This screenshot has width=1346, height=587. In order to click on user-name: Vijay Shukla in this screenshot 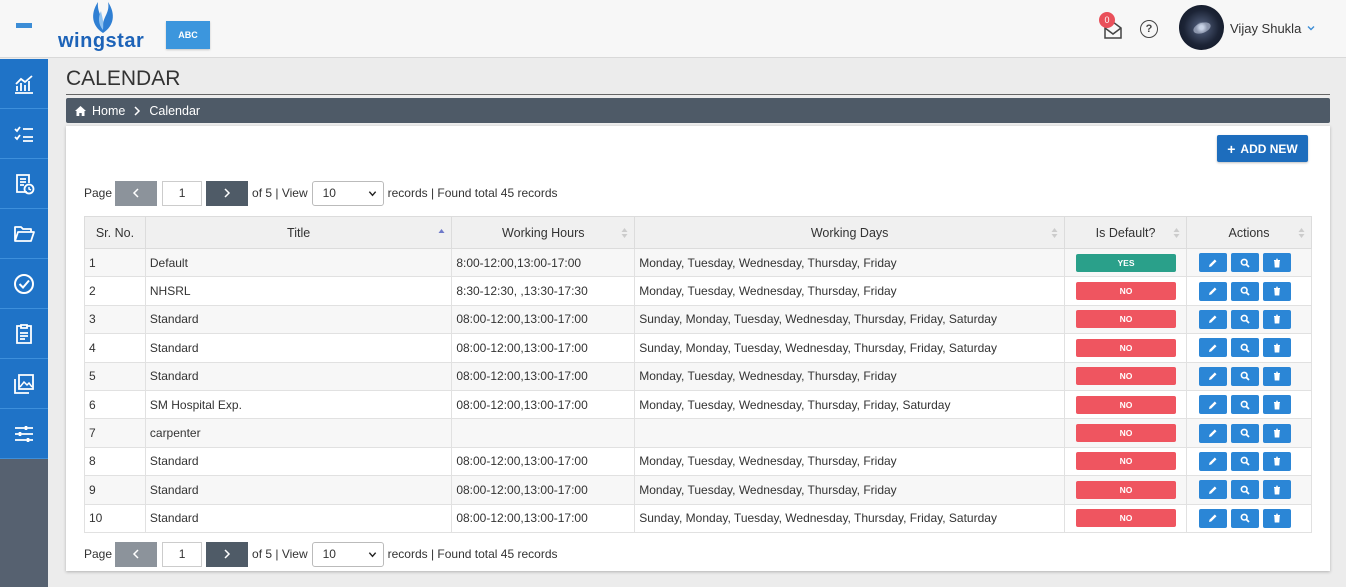, I will do `click(1265, 28)`.